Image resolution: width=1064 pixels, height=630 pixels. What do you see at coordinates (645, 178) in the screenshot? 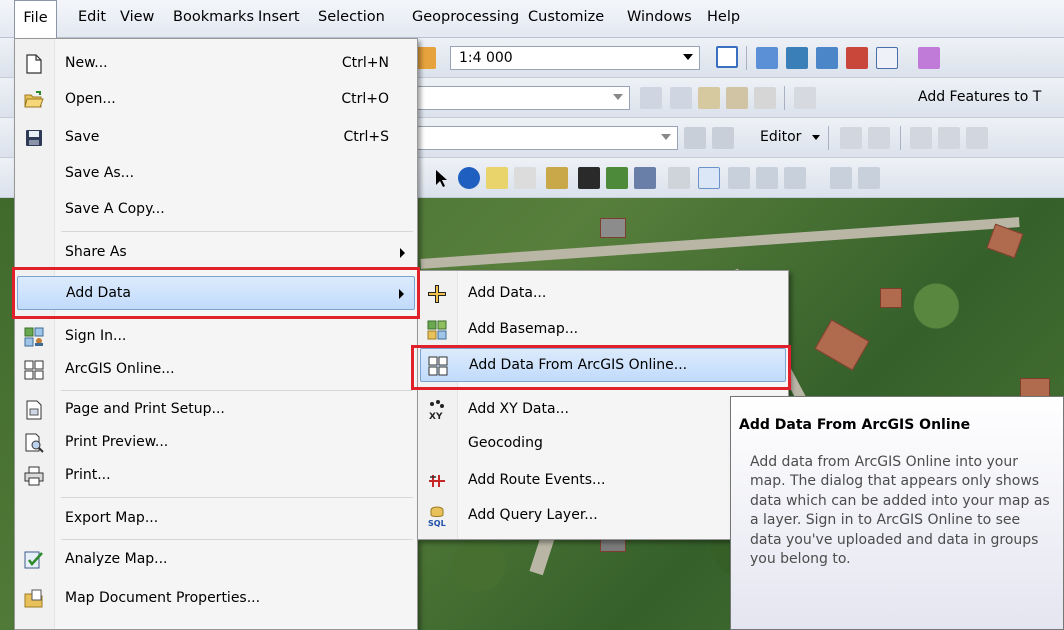
I see `go-to-xy-icon` at bounding box center [645, 178].